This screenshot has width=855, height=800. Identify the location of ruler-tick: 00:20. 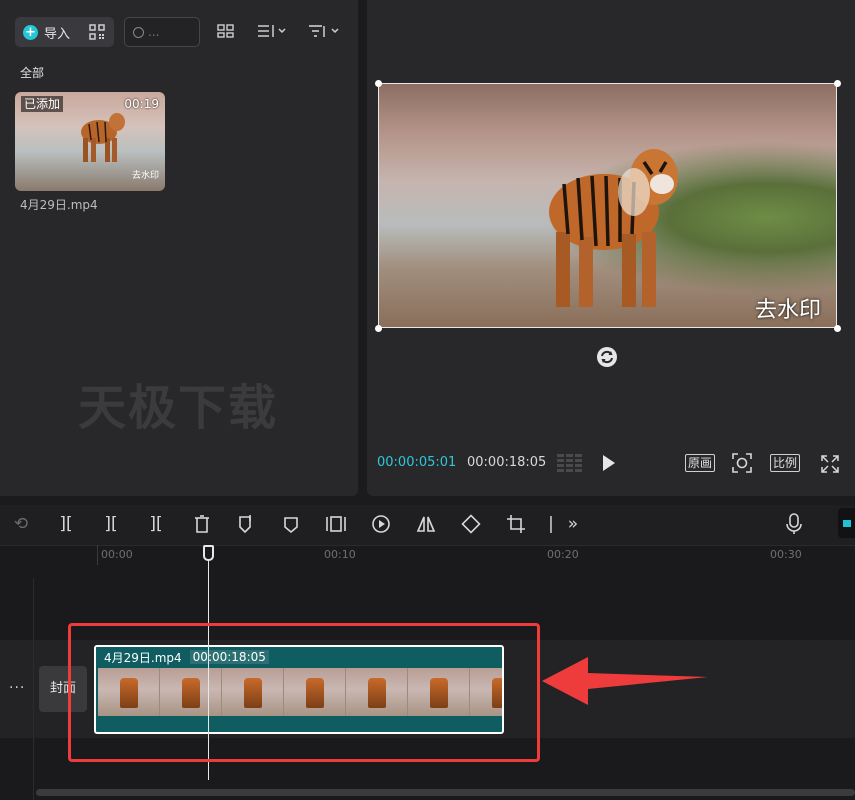
(563, 554).